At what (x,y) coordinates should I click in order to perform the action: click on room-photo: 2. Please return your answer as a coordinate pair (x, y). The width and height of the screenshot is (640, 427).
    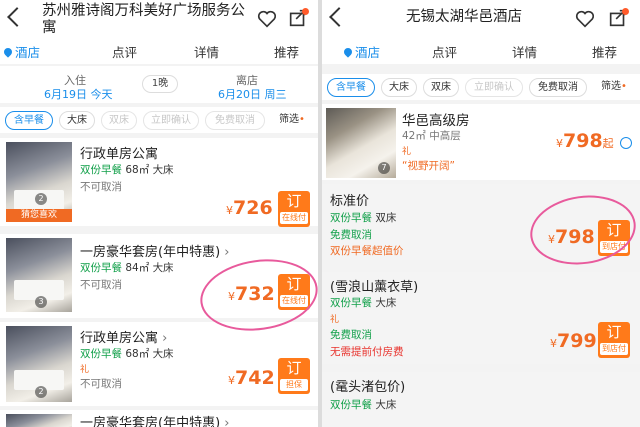
    Looking at the image, I should click on (39, 364).